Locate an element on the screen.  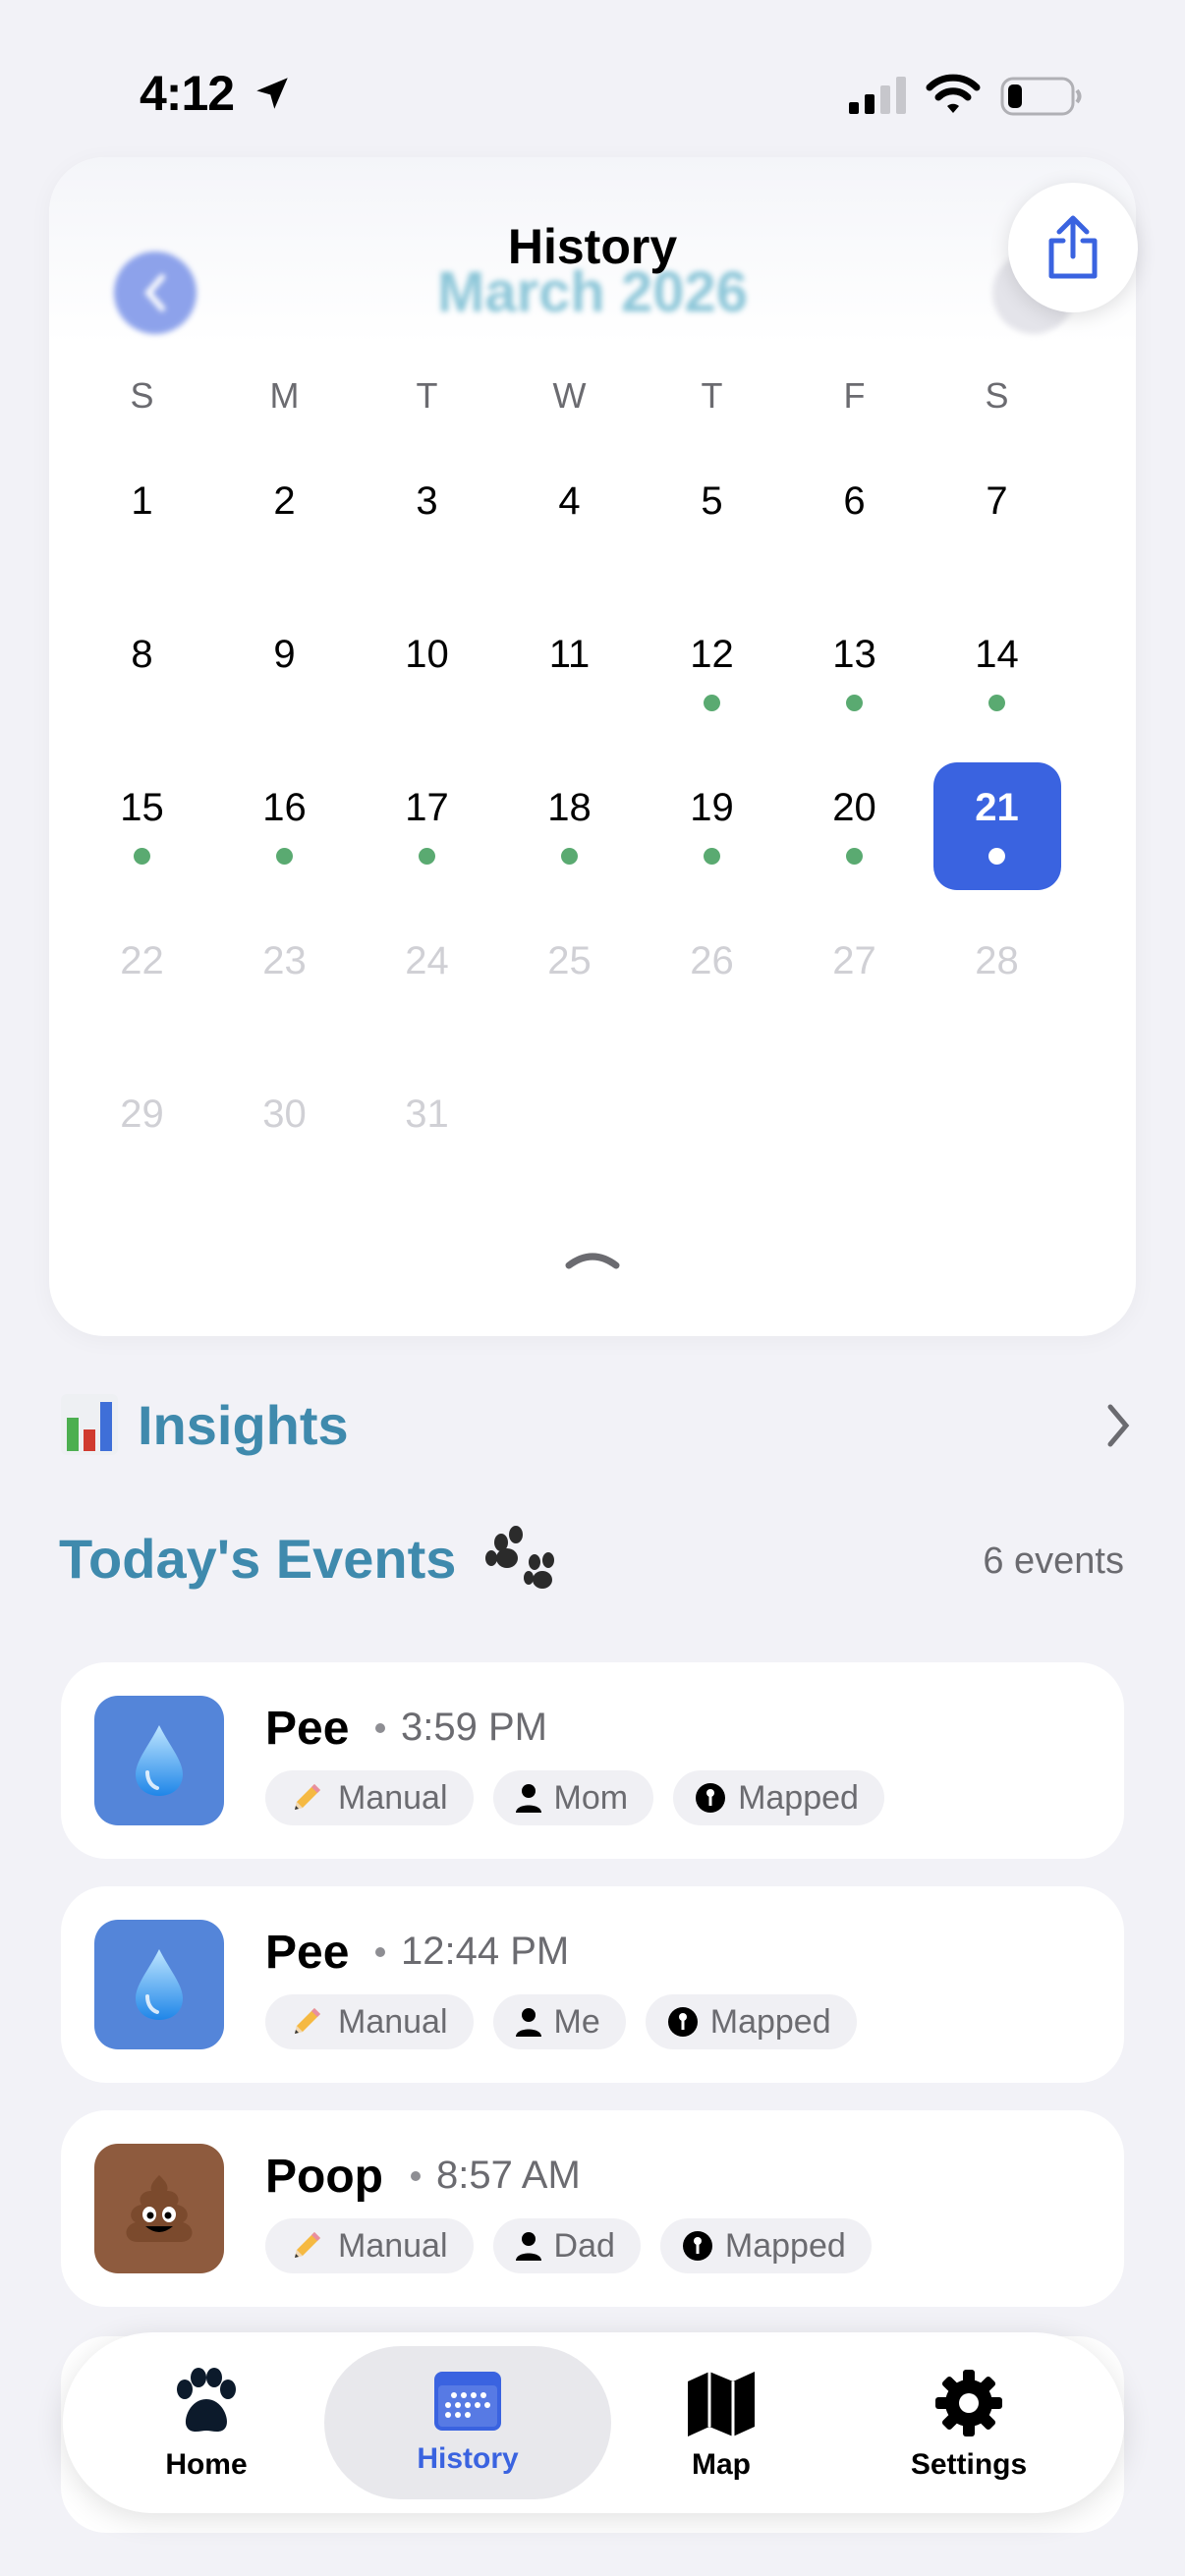
day-number: 18 is located at coordinates (569, 807).